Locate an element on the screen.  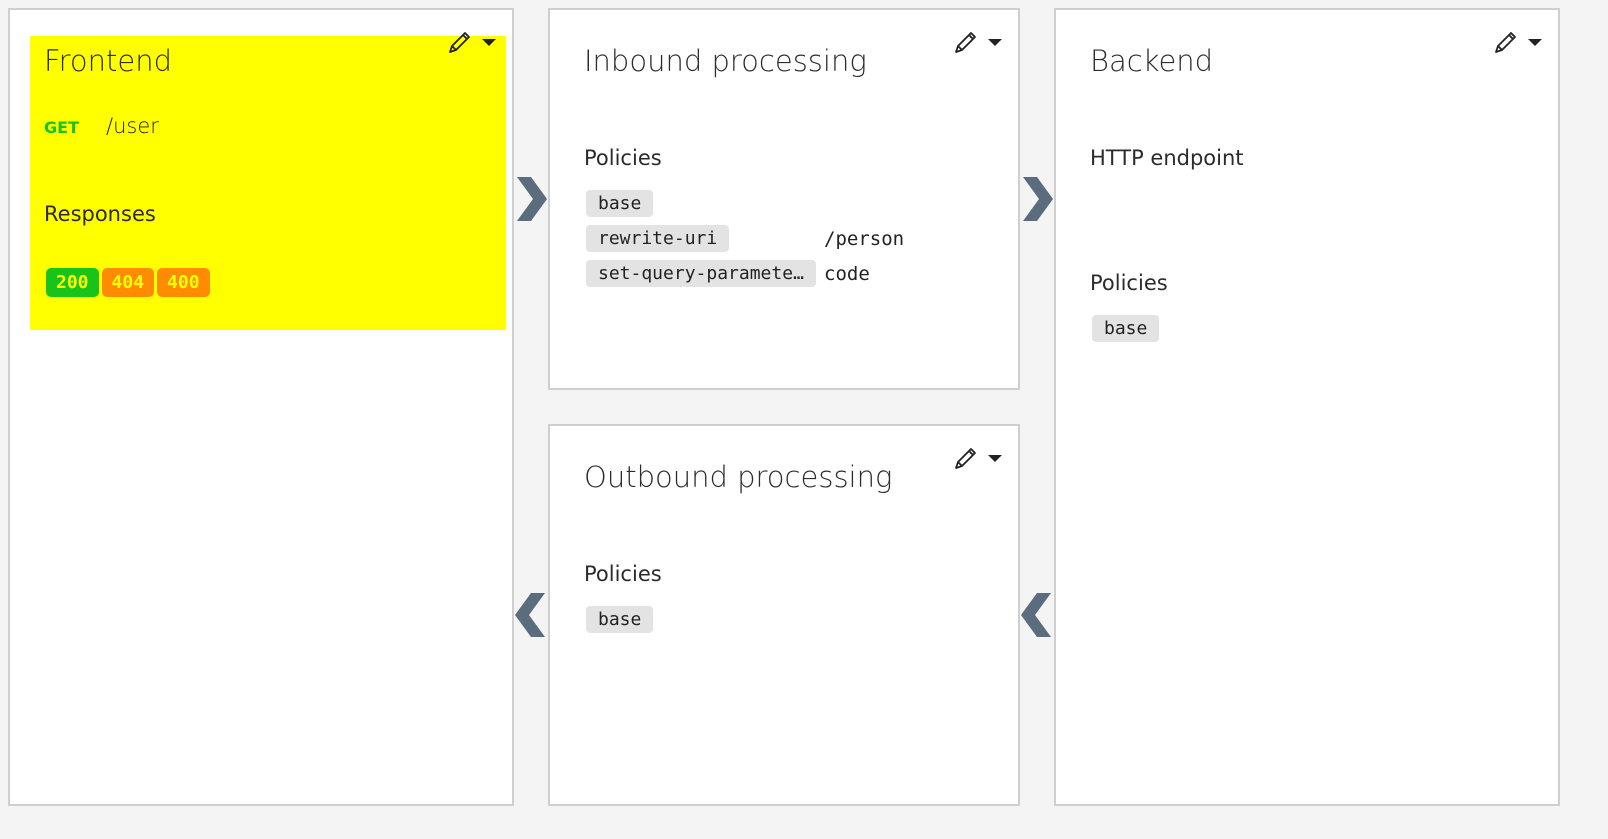
frontend-title: Frontend is located at coordinates (108, 61).